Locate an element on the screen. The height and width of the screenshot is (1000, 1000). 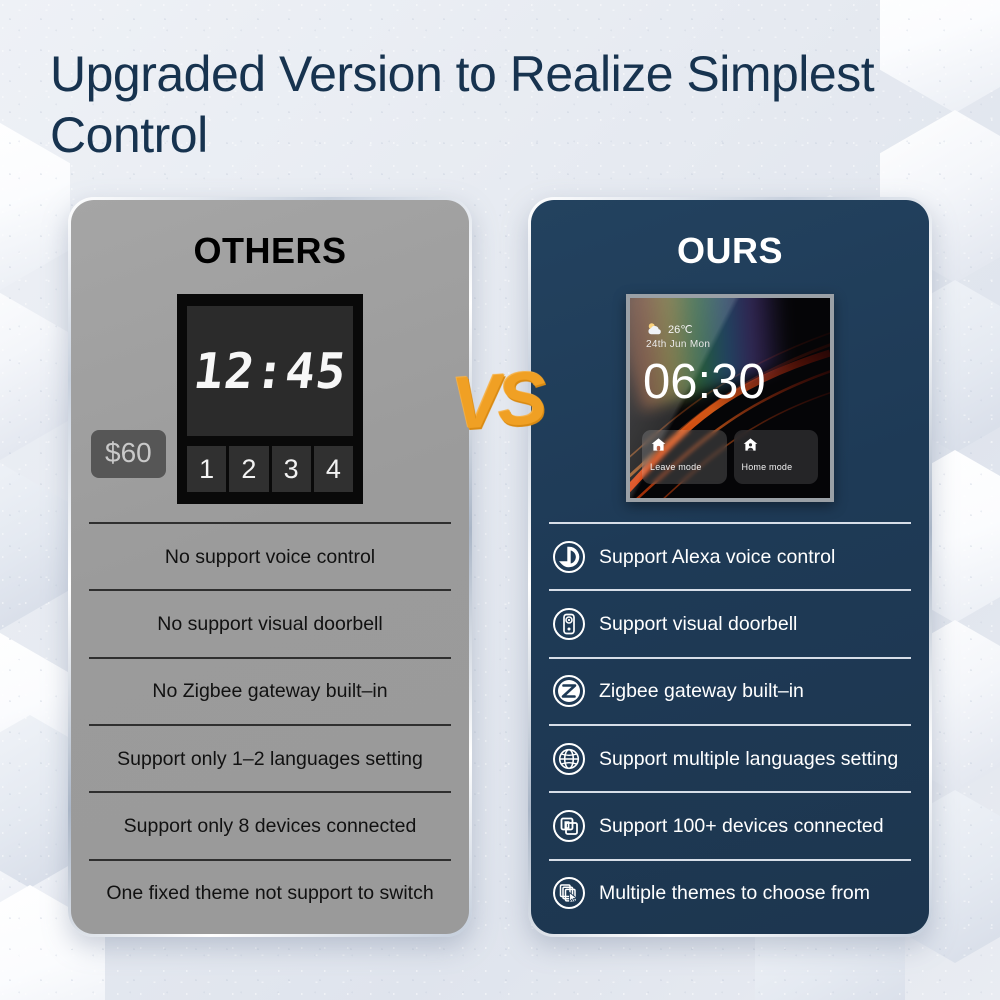
person-in-house-icon is located at coordinates (750, 444).